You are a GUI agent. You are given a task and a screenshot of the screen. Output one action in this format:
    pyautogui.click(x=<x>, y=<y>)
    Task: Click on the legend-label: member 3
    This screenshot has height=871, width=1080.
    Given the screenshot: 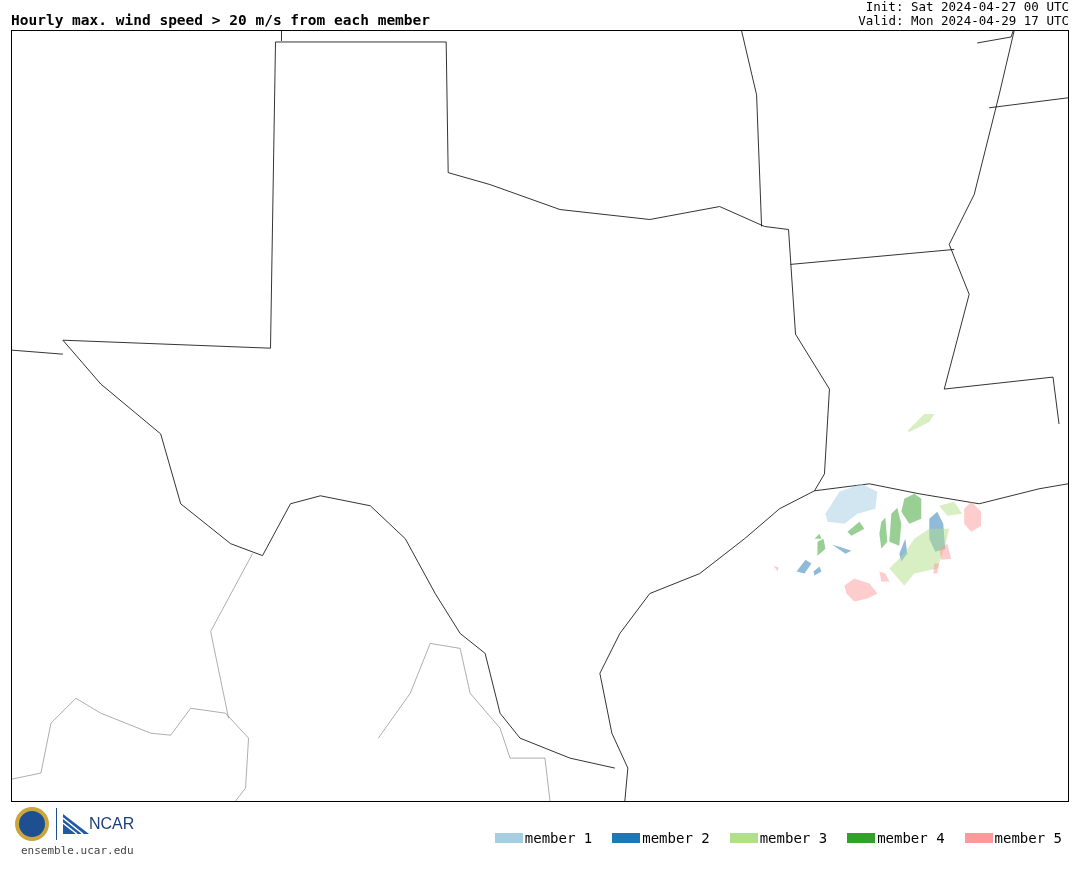 What is the action you would take?
    pyautogui.click(x=793, y=838)
    